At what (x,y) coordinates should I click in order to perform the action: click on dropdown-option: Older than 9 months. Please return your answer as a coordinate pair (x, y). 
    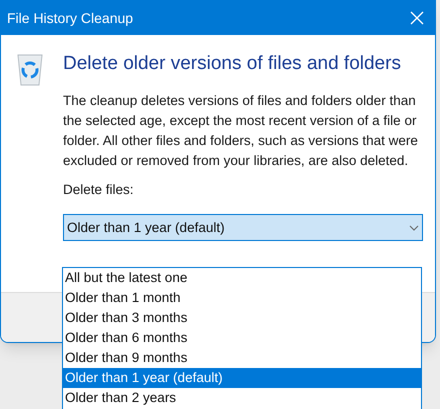
    Looking at the image, I should click on (242, 358).